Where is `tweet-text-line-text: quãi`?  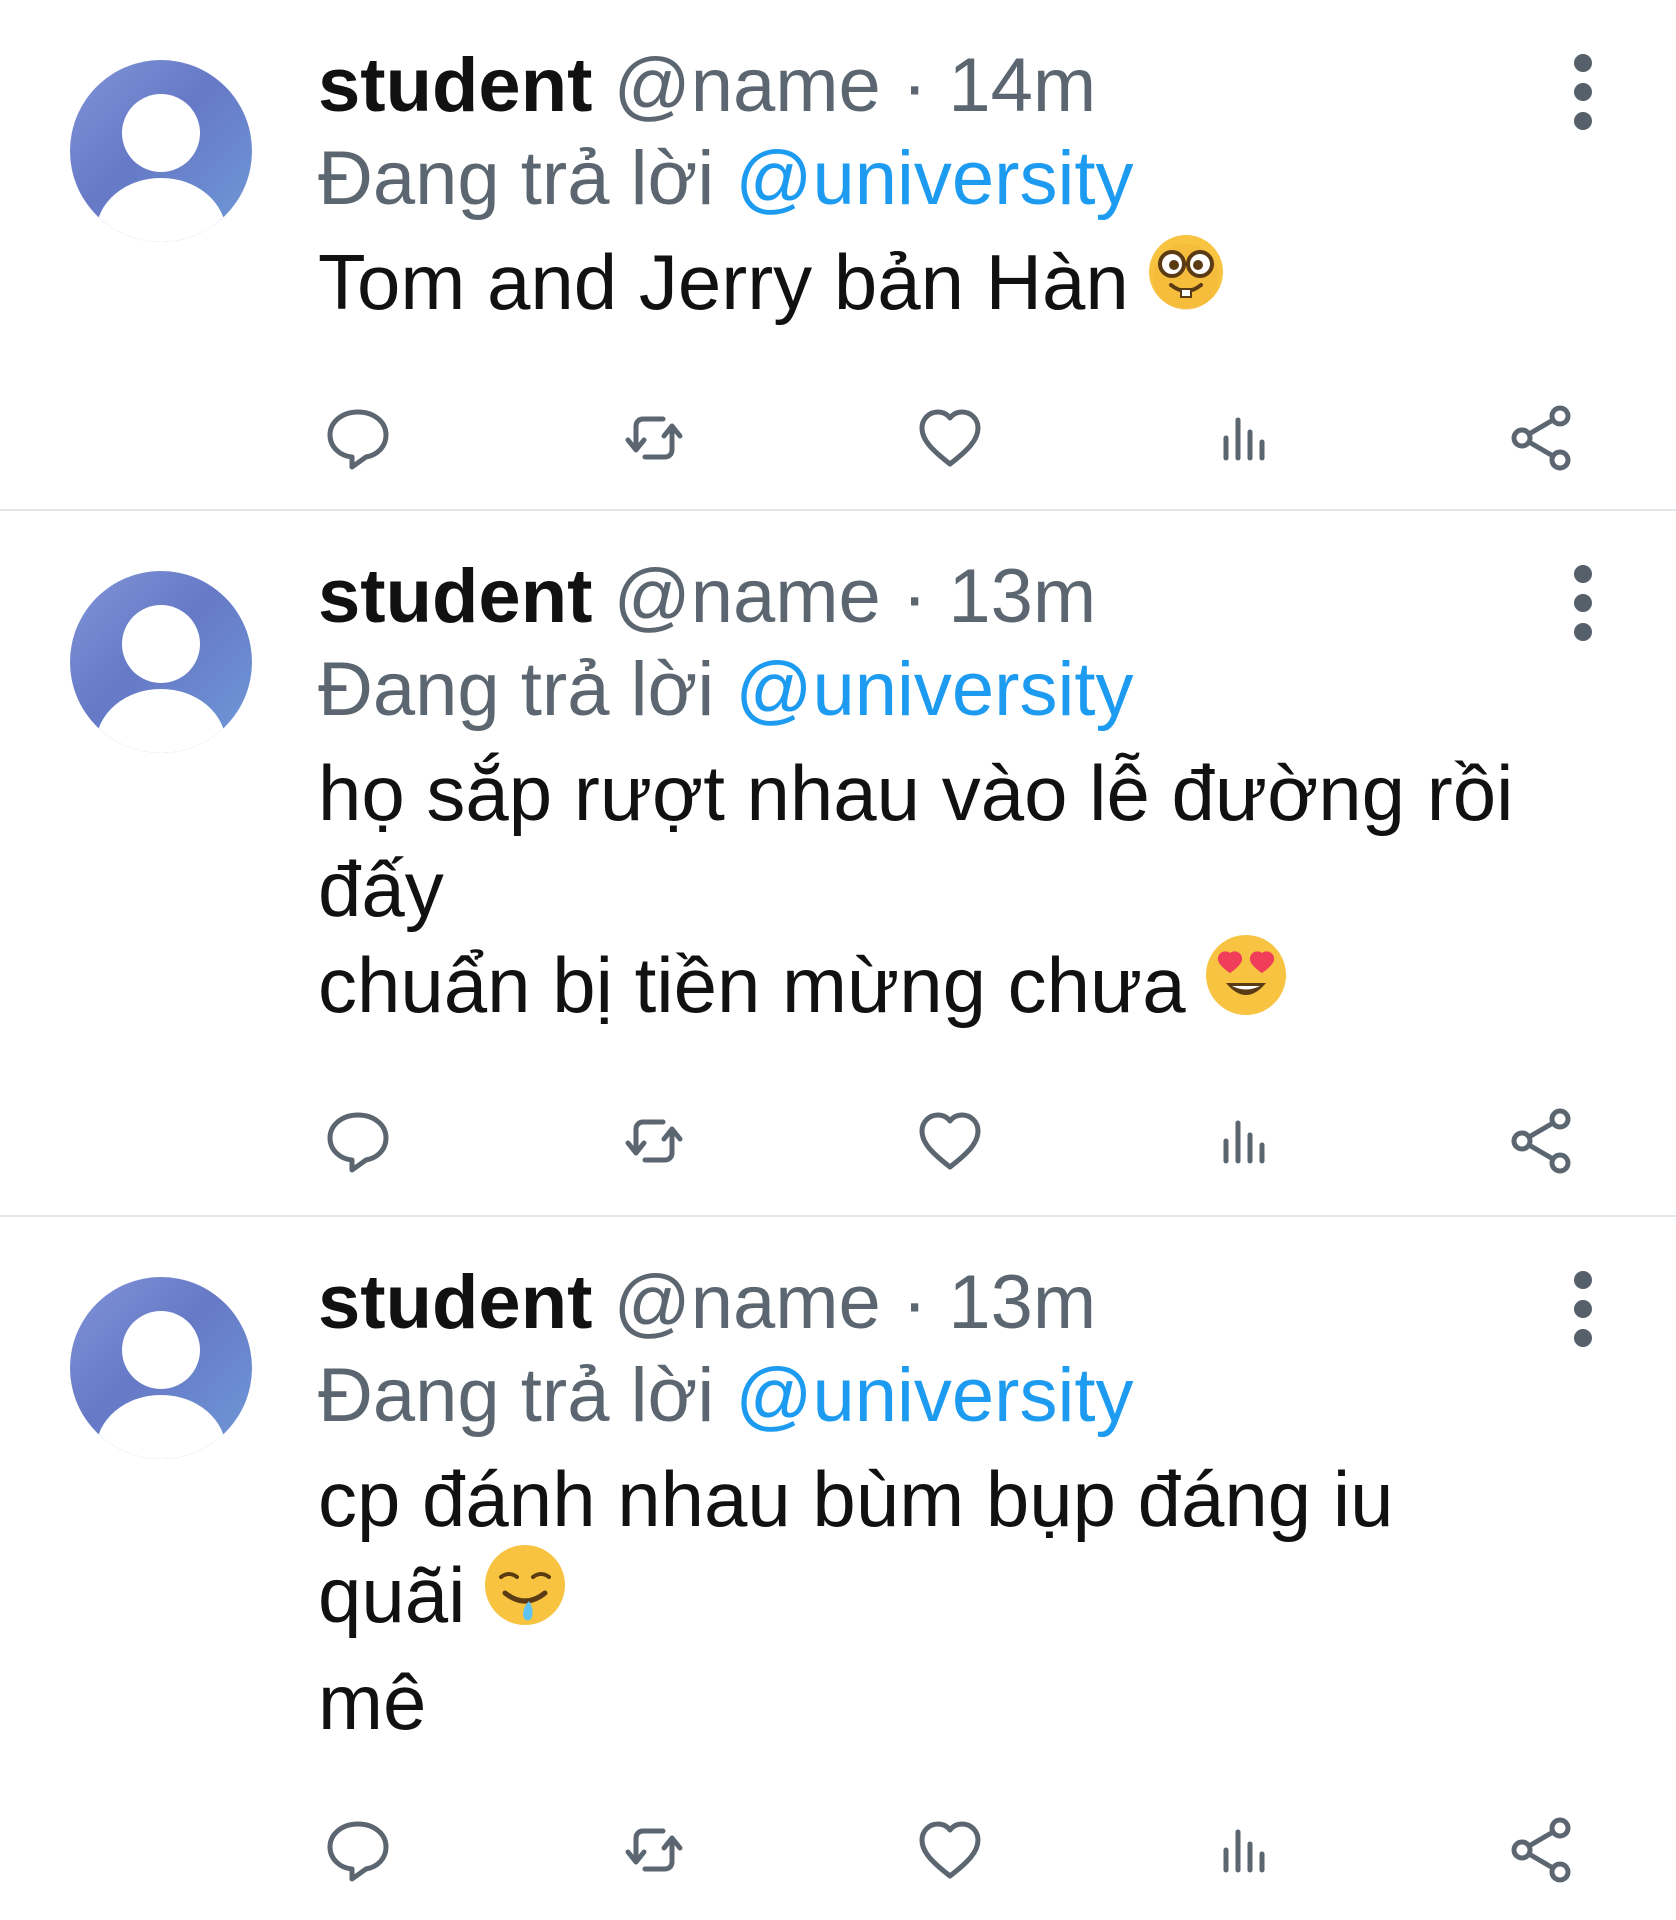 tweet-text-line-text: quãi is located at coordinates (392, 1595).